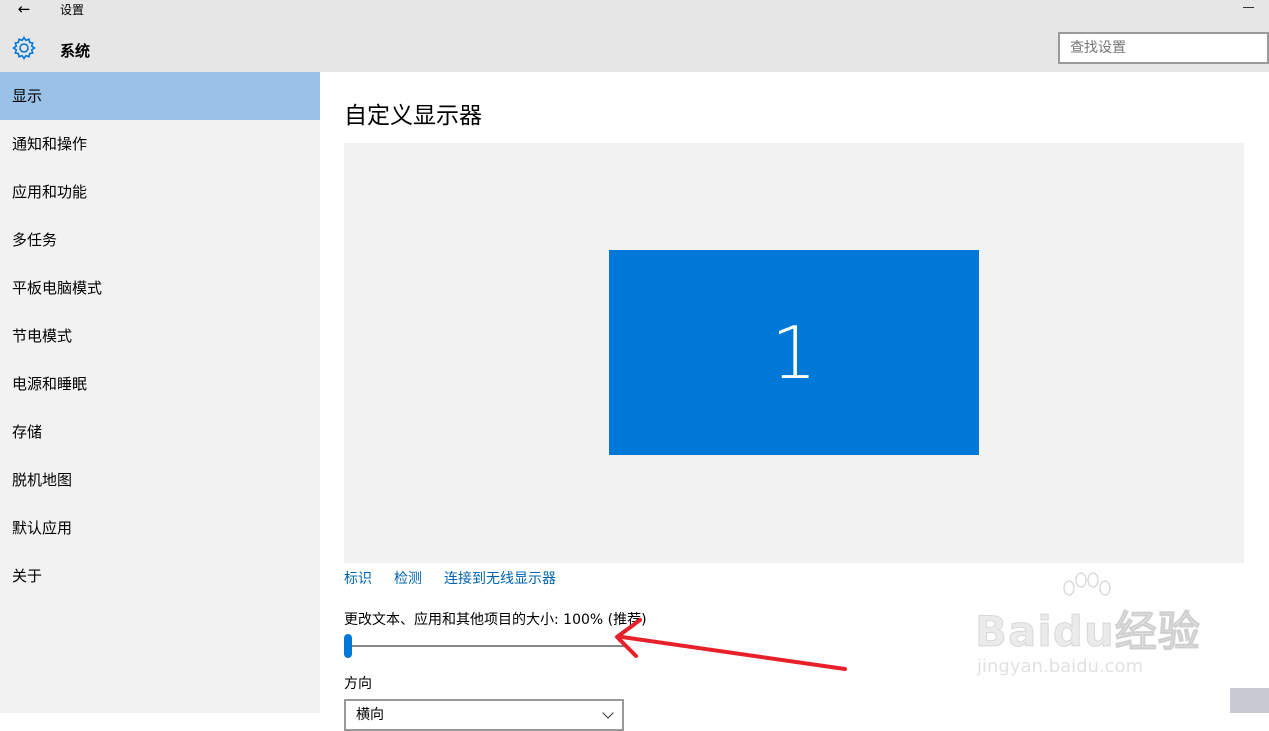 The height and width of the screenshot is (731, 1269). I want to click on sidebar-item-tablet-mode: 平板电脑模式, so click(160, 288).